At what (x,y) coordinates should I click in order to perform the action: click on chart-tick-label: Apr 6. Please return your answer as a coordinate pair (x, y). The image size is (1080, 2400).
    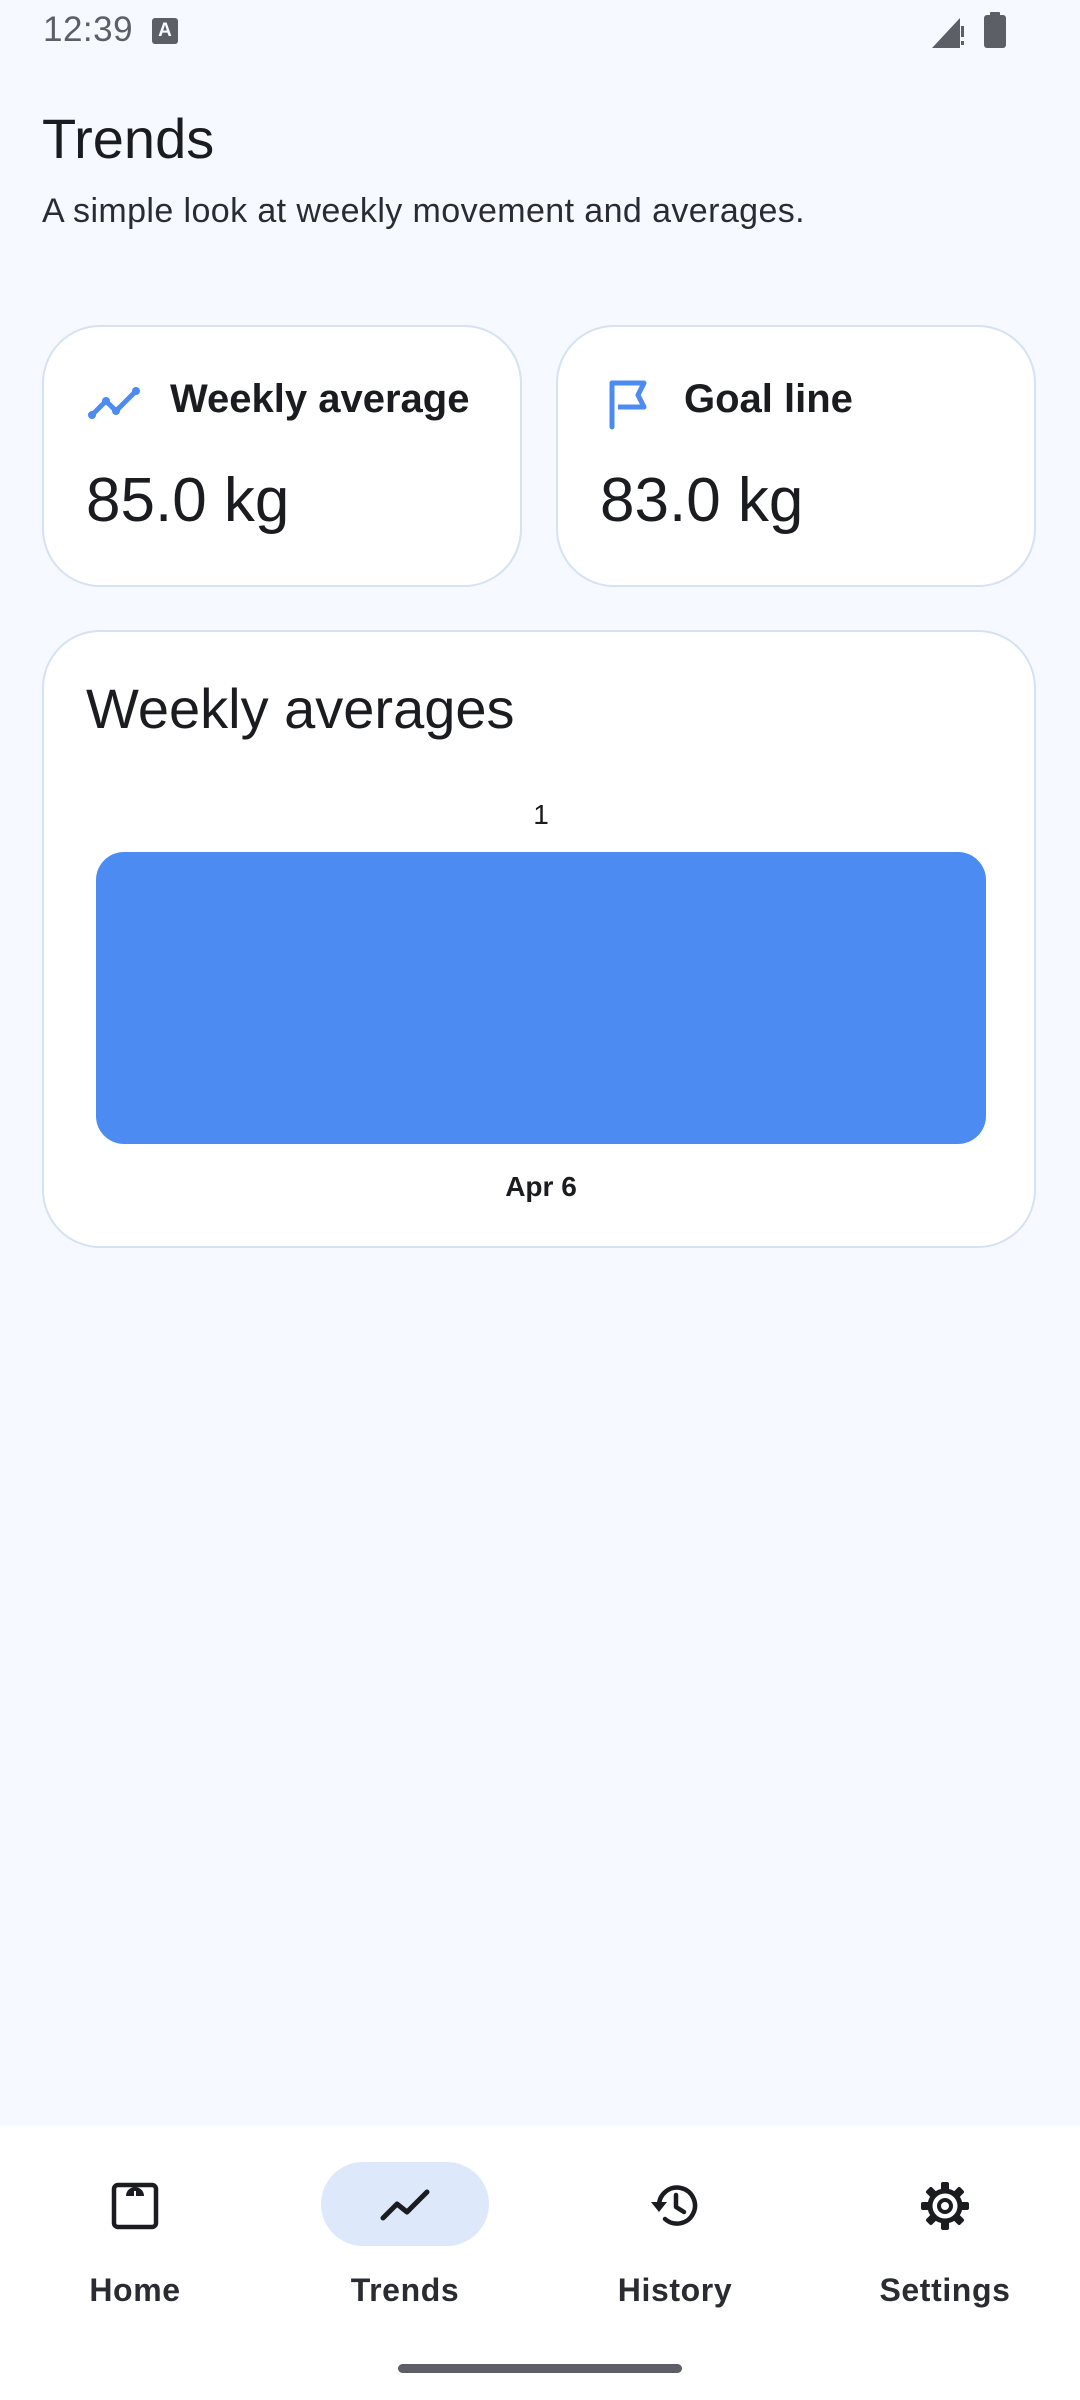
    Looking at the image, I should click on (541, 1186).